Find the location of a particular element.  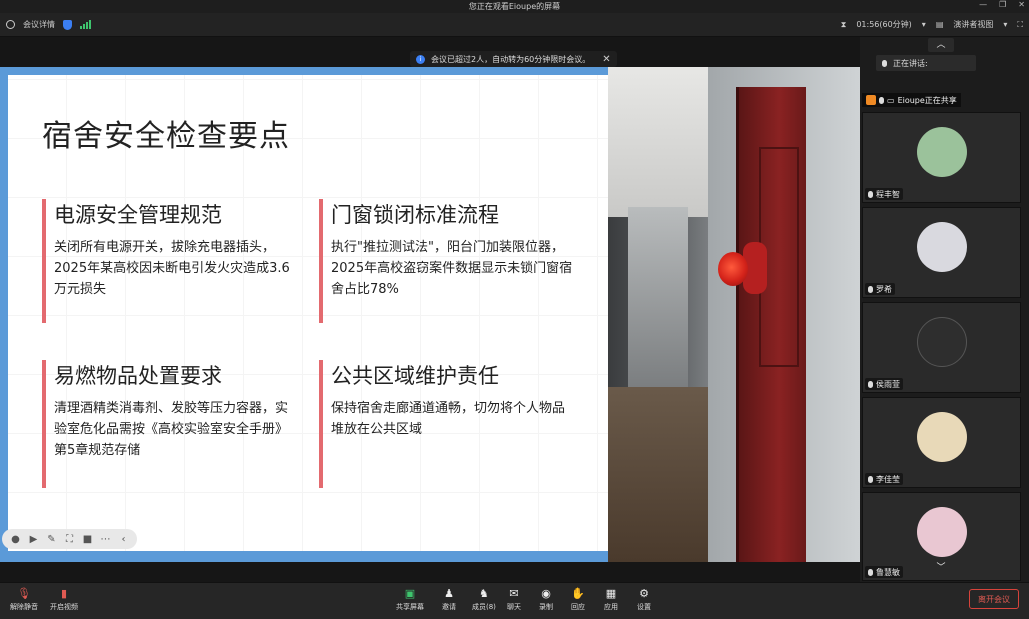

pen-icon: ✎ is located at coordinates (51, 539).